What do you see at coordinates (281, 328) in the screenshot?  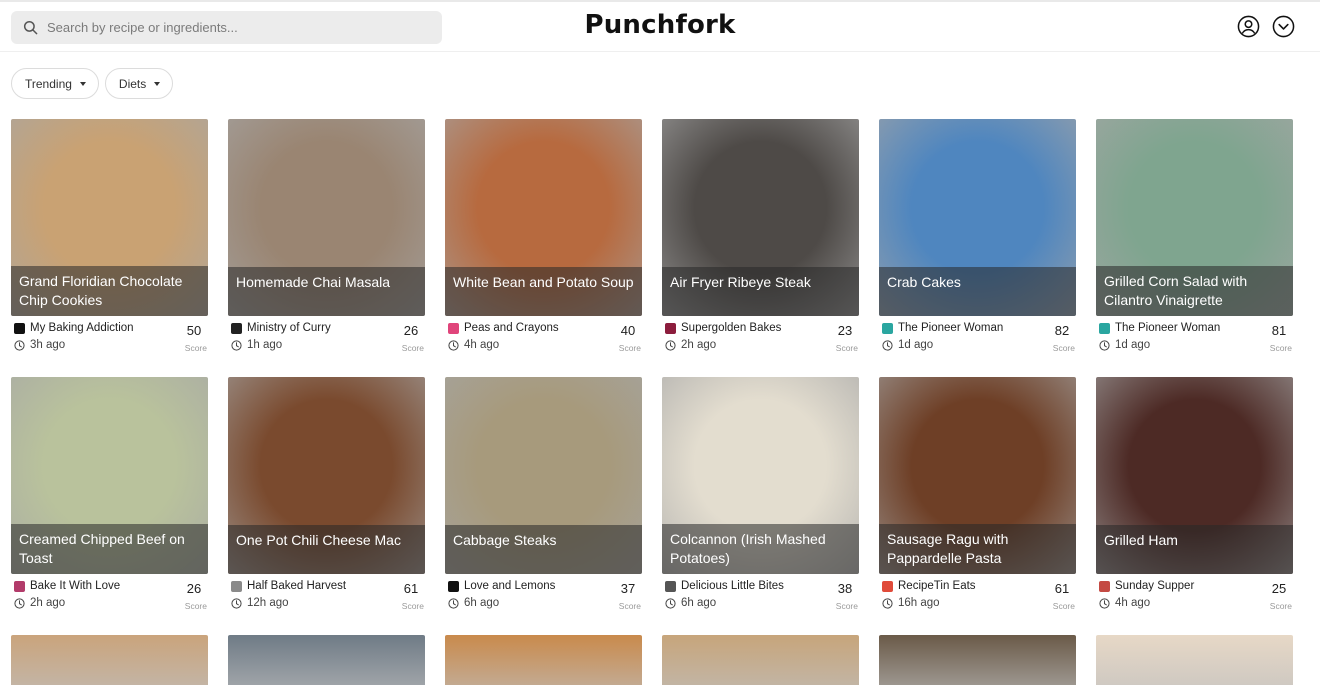 I see `recipe-source-link: Ministry of Curry` at bounding box center [281, 328].